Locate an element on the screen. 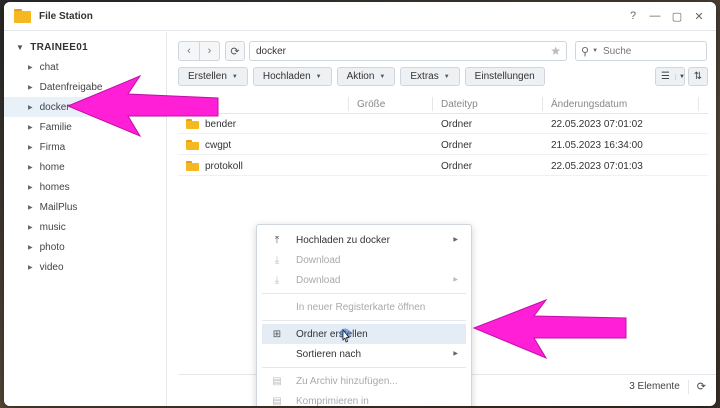 This screenshot has width=720, height=408. search-options-chevron-icon: ▼ is located at coordinates (595, 51).